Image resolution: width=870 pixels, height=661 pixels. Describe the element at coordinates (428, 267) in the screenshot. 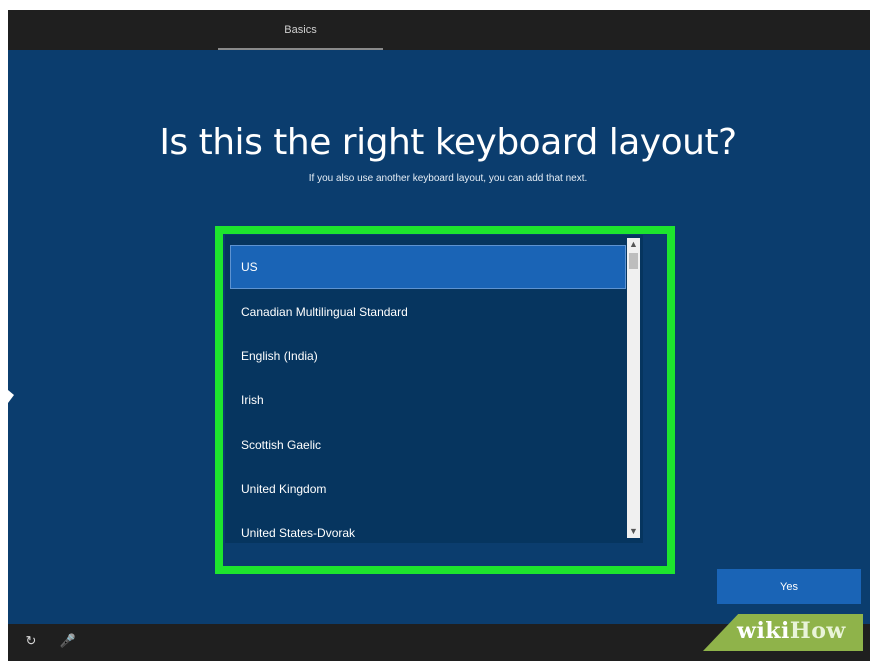

I see `list-item-us: US` at that location.